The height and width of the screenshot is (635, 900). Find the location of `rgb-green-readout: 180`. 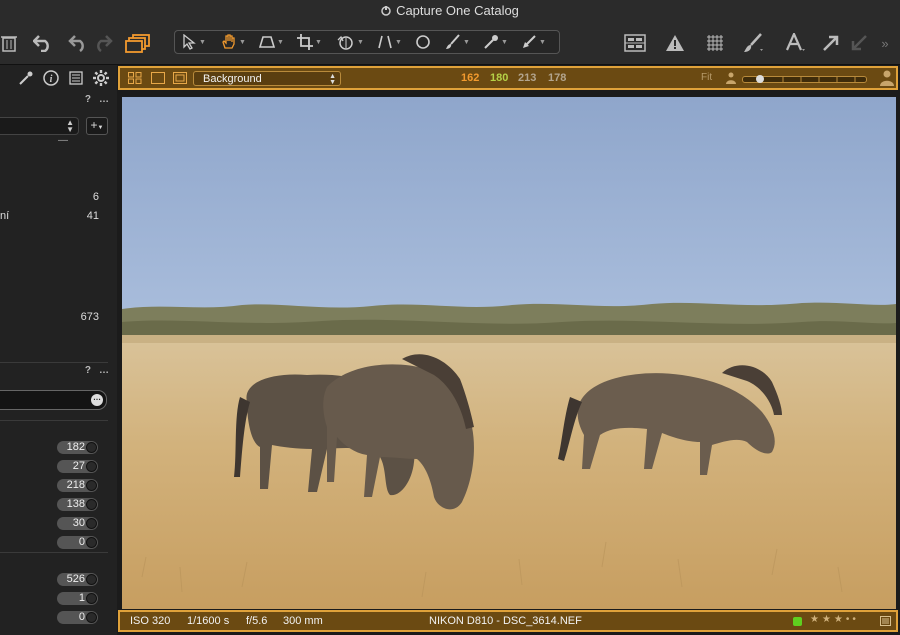

rgb-green-readout: 180 is located at coordinates (499, 78).